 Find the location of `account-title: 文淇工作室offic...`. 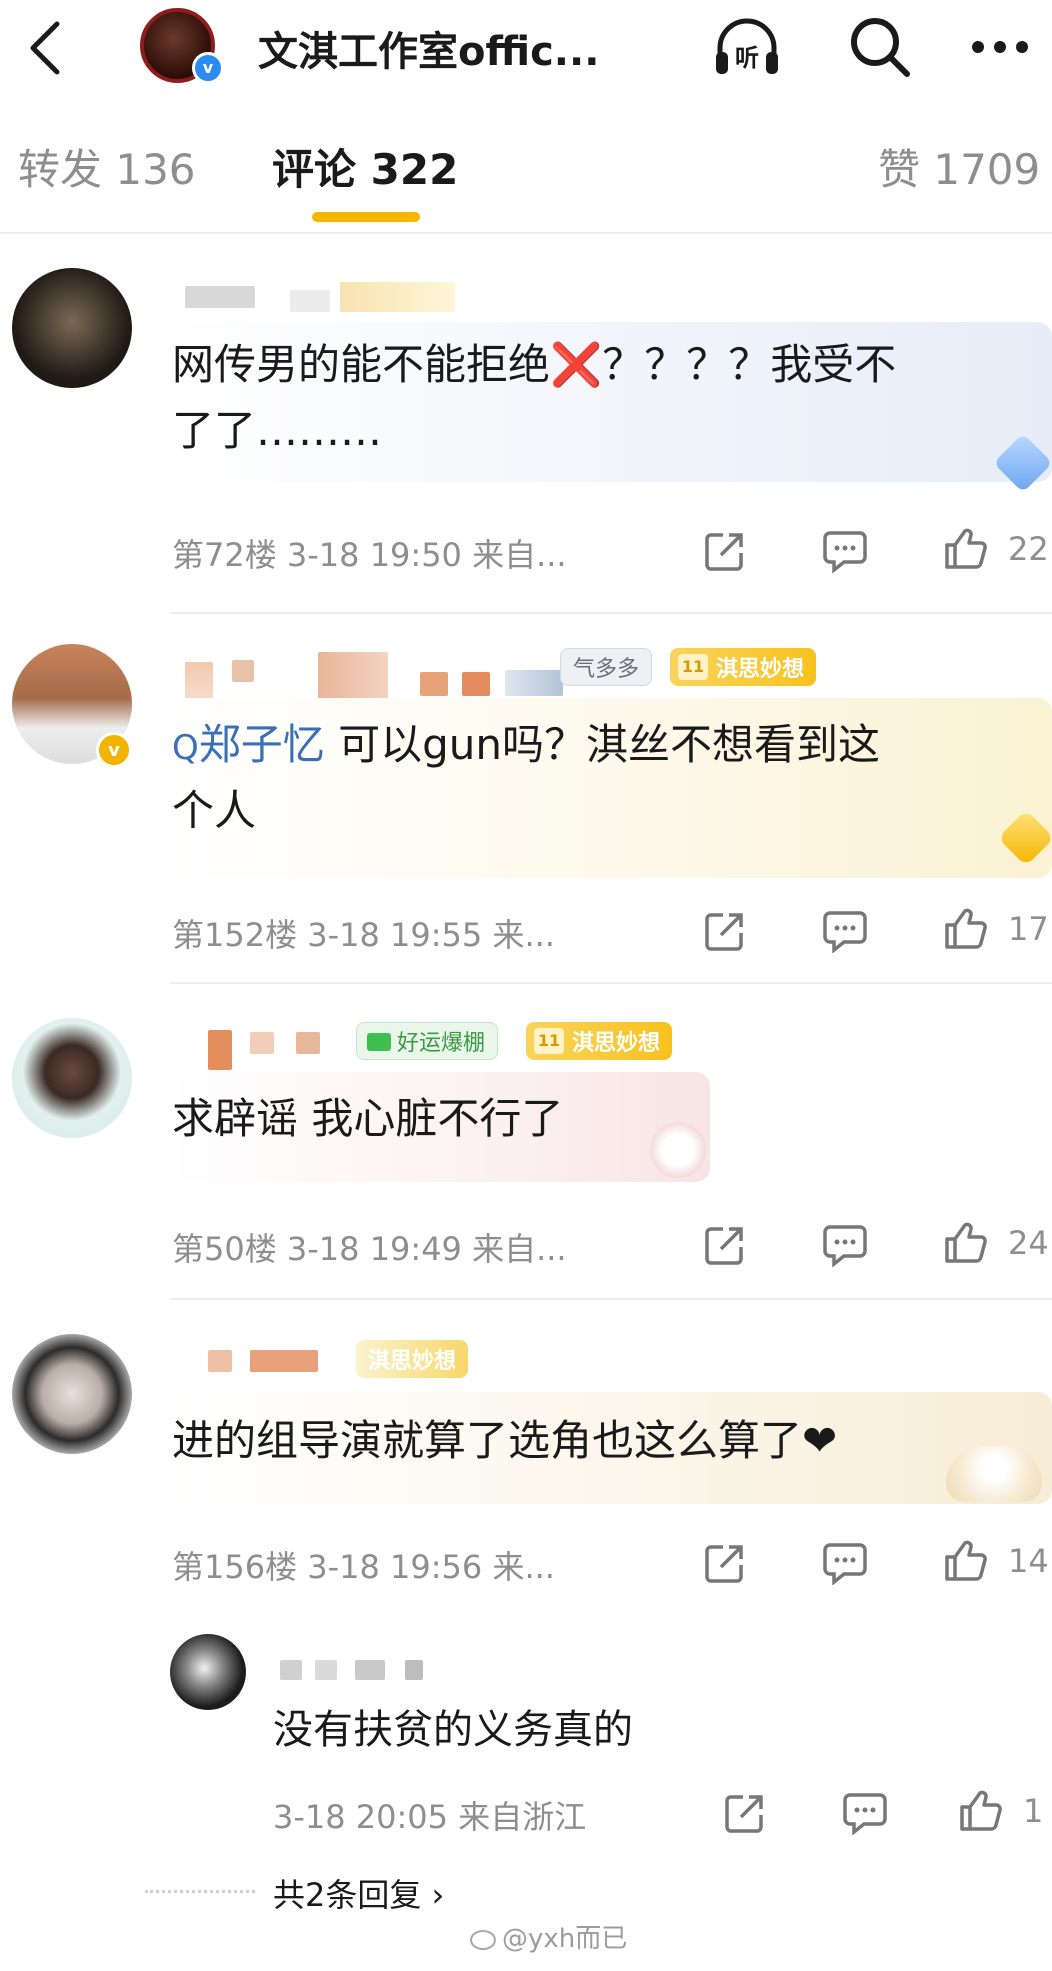

account-title: 文淇工作室offic... is located at coordinates (448, 48).